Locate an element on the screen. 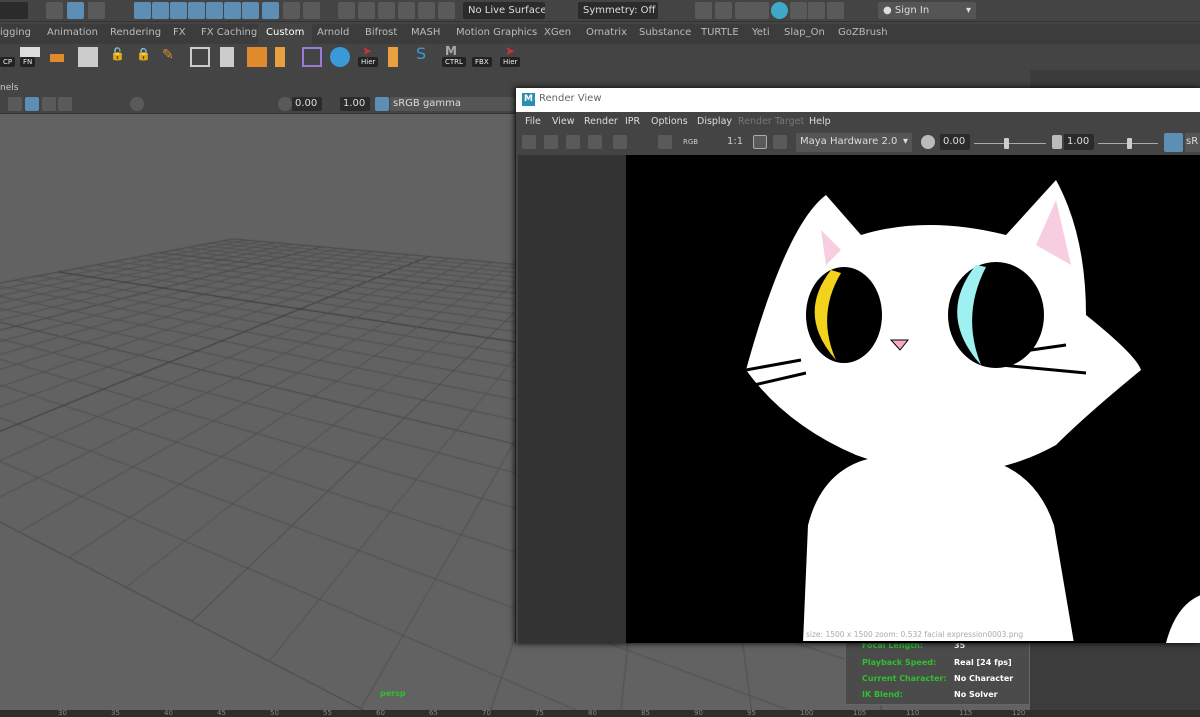 The width and height of the screenshot is (1200, 717). render-view-icon is located at coordinates (798, 10).